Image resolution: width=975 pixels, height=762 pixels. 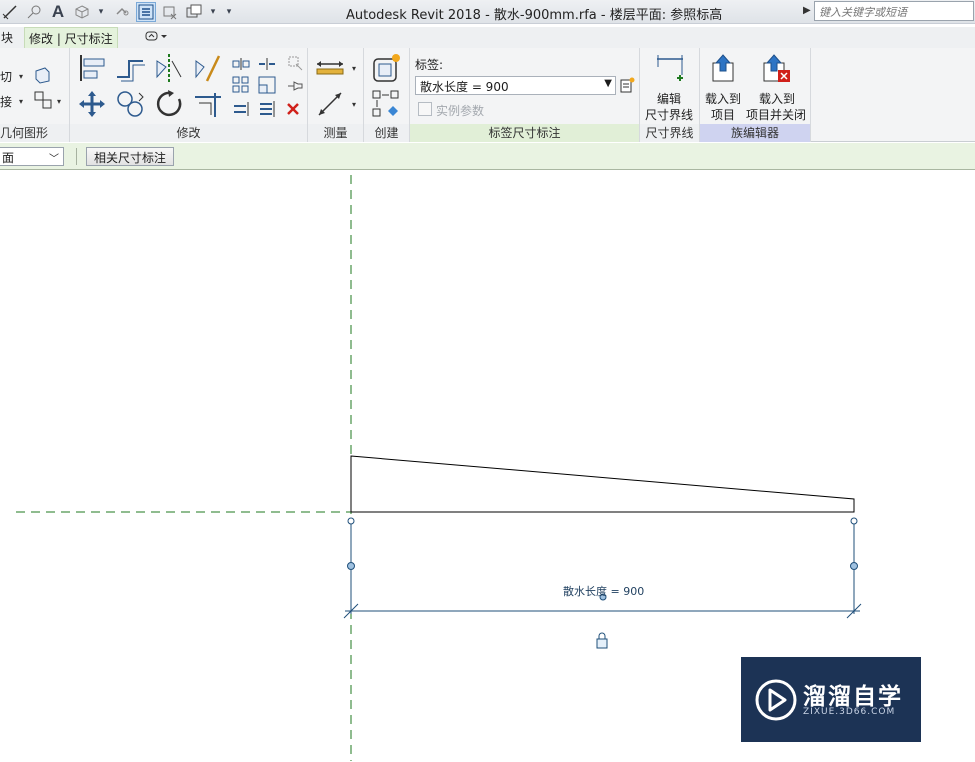 What do you see at coordinates (76, 156) in the screenshot?
I see `divider` at bounding box center [76, 156].